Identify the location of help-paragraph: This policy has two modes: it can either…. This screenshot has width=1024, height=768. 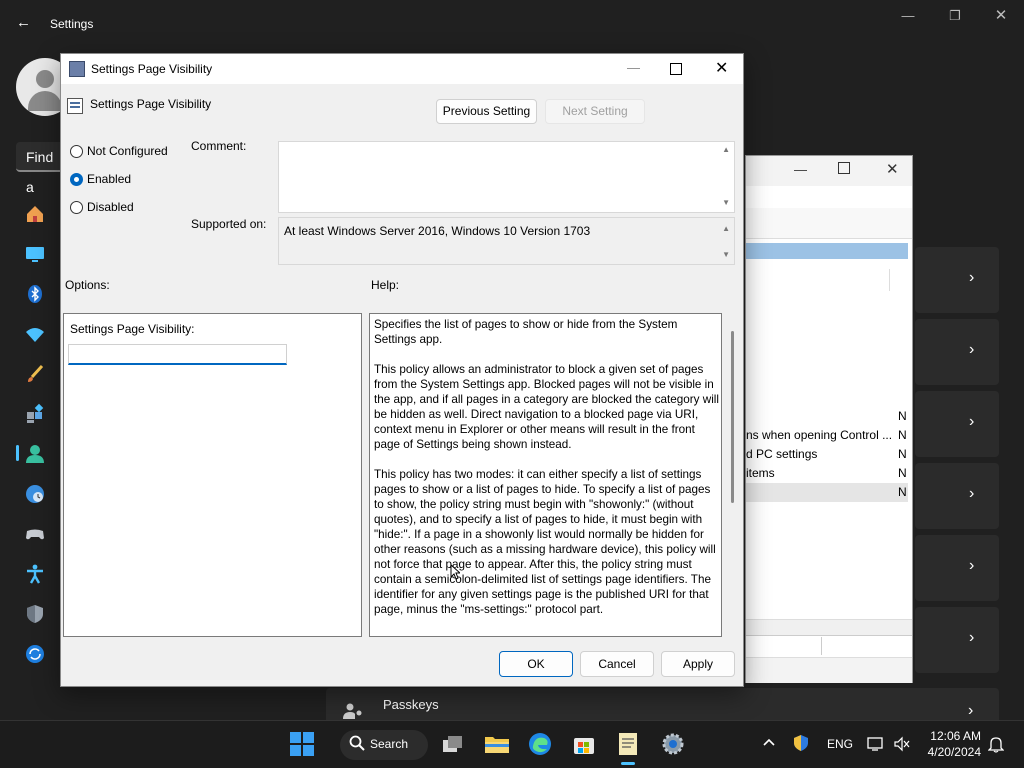
(545, 542).